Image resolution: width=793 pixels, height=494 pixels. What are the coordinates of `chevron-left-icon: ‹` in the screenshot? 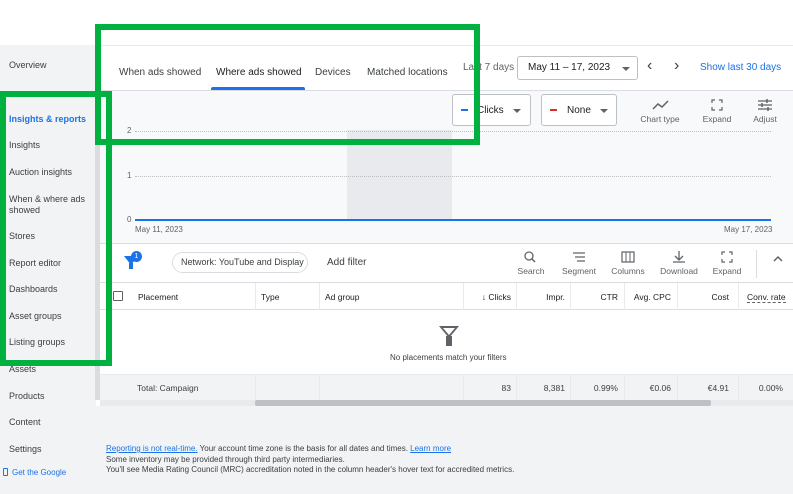 It's located at (649, 66).